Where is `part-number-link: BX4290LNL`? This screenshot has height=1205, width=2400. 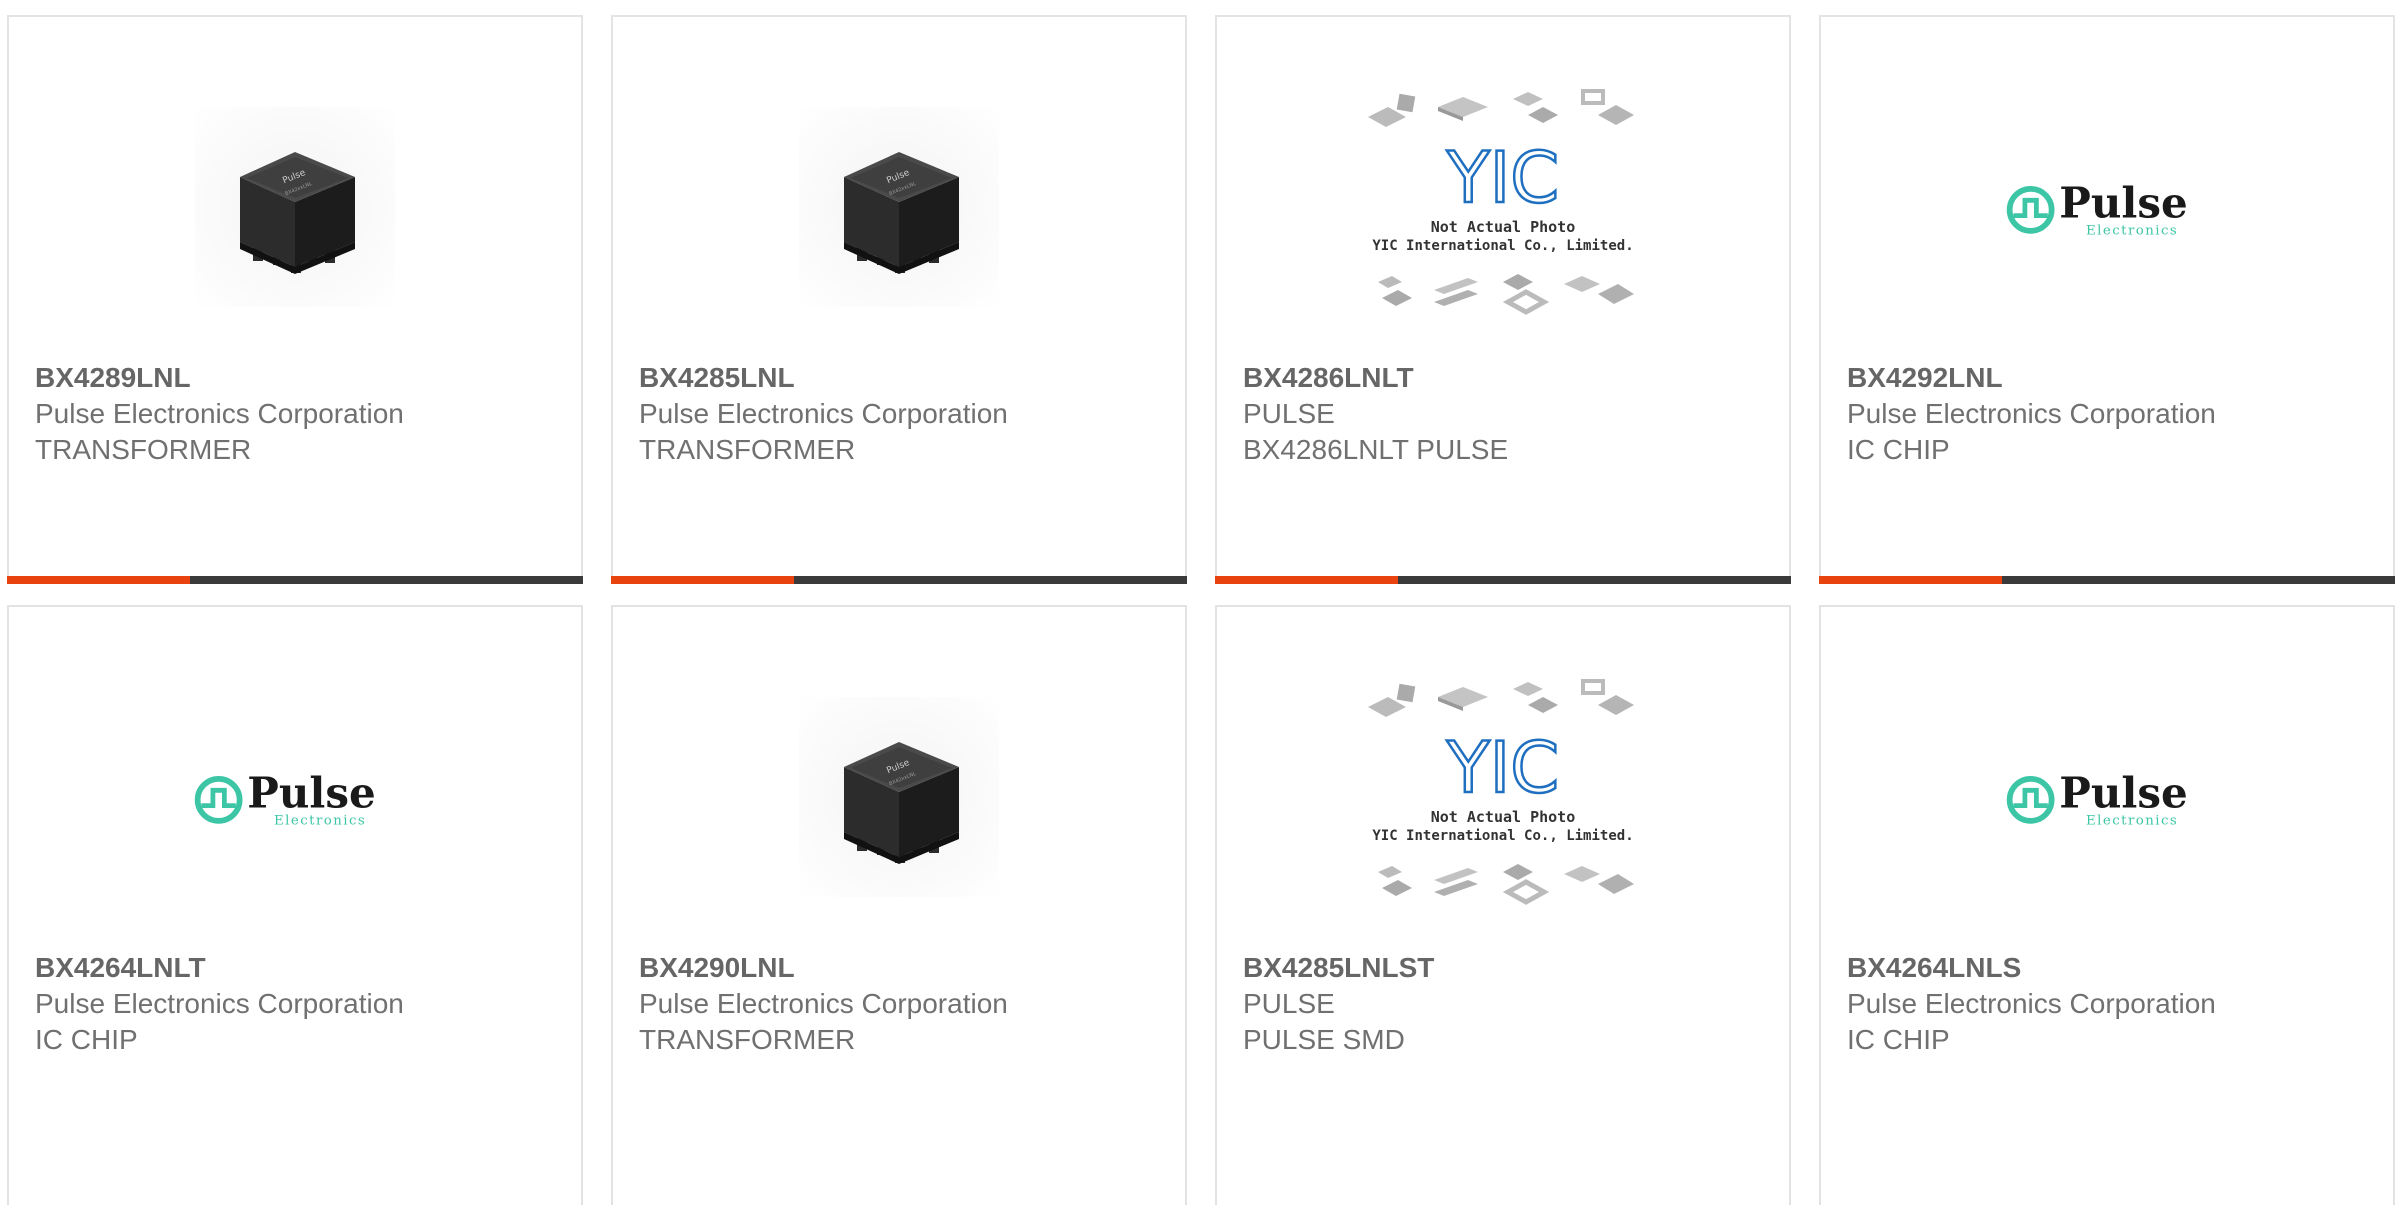
part-number-link: BX4290LNL is located at coordinates (902, 968).